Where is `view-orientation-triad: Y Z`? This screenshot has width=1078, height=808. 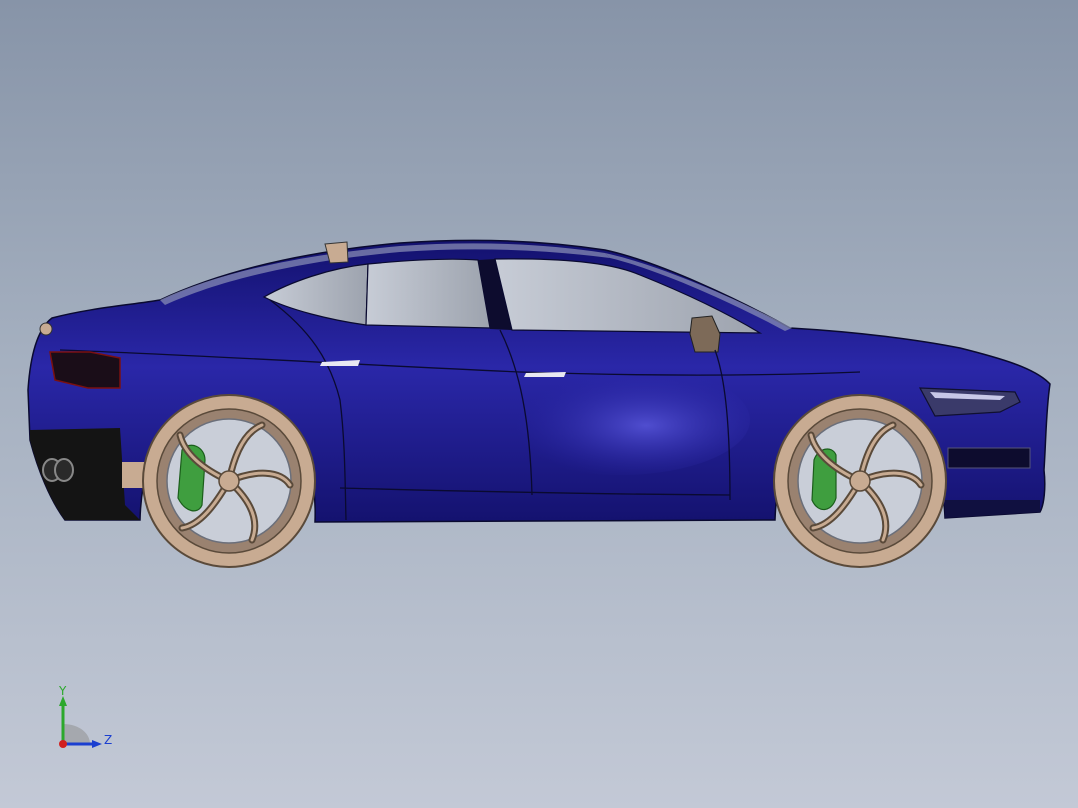 view-orientation-triad: Y Z is located at coordinates (85, 716).